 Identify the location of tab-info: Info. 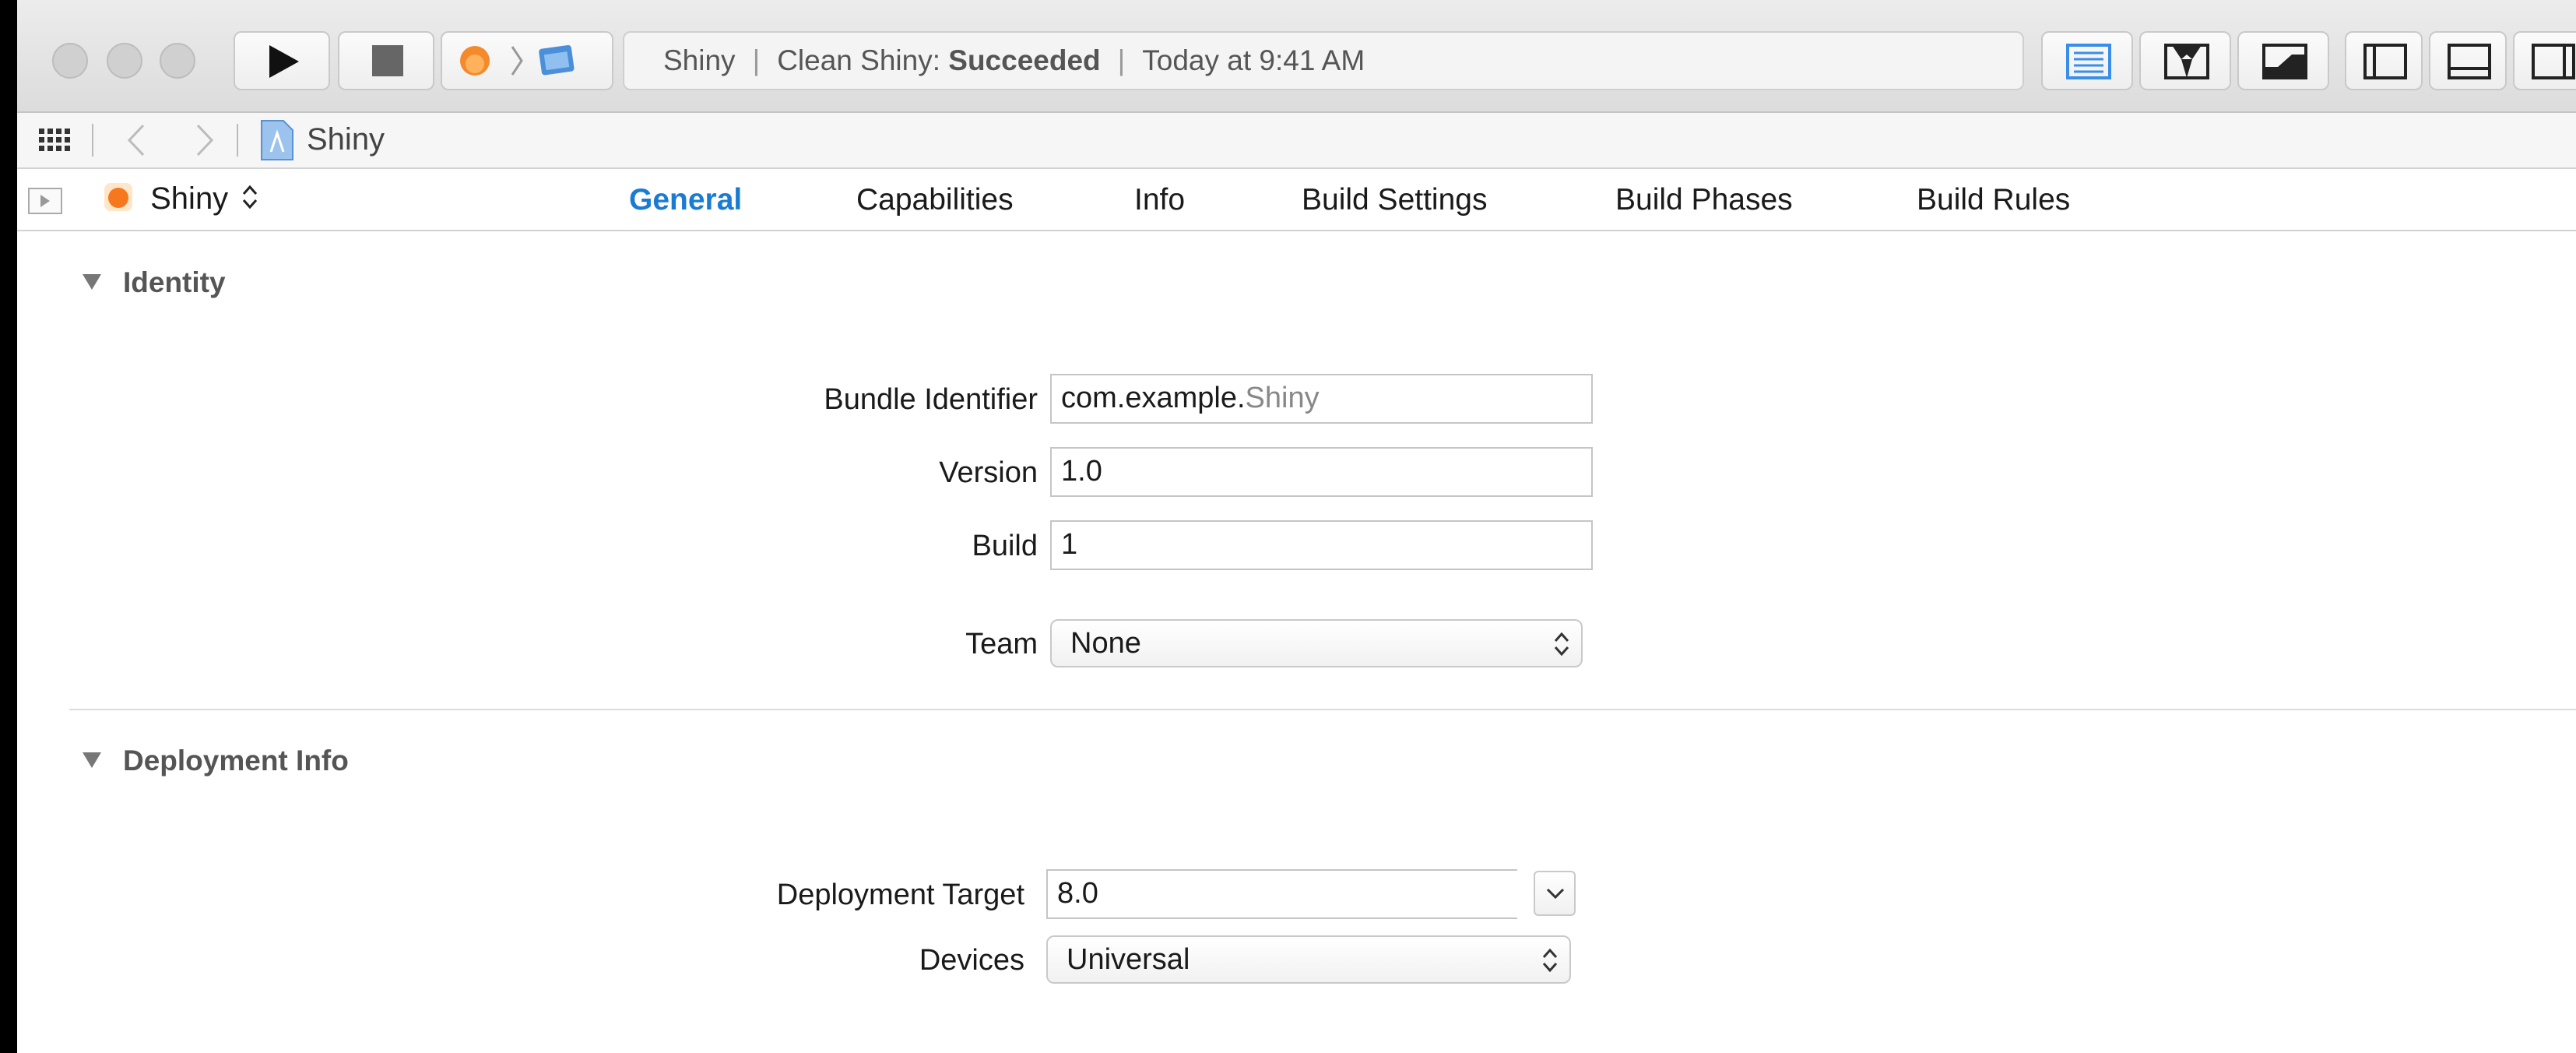
(1159, 200).